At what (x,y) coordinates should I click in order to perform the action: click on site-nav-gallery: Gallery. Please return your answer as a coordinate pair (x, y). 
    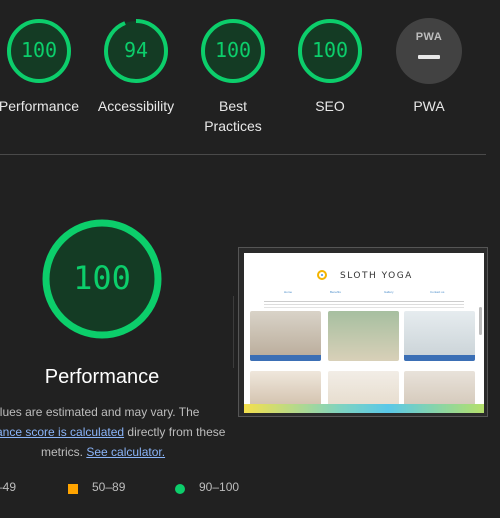
    Looking at the image, I should click on (389, 292).